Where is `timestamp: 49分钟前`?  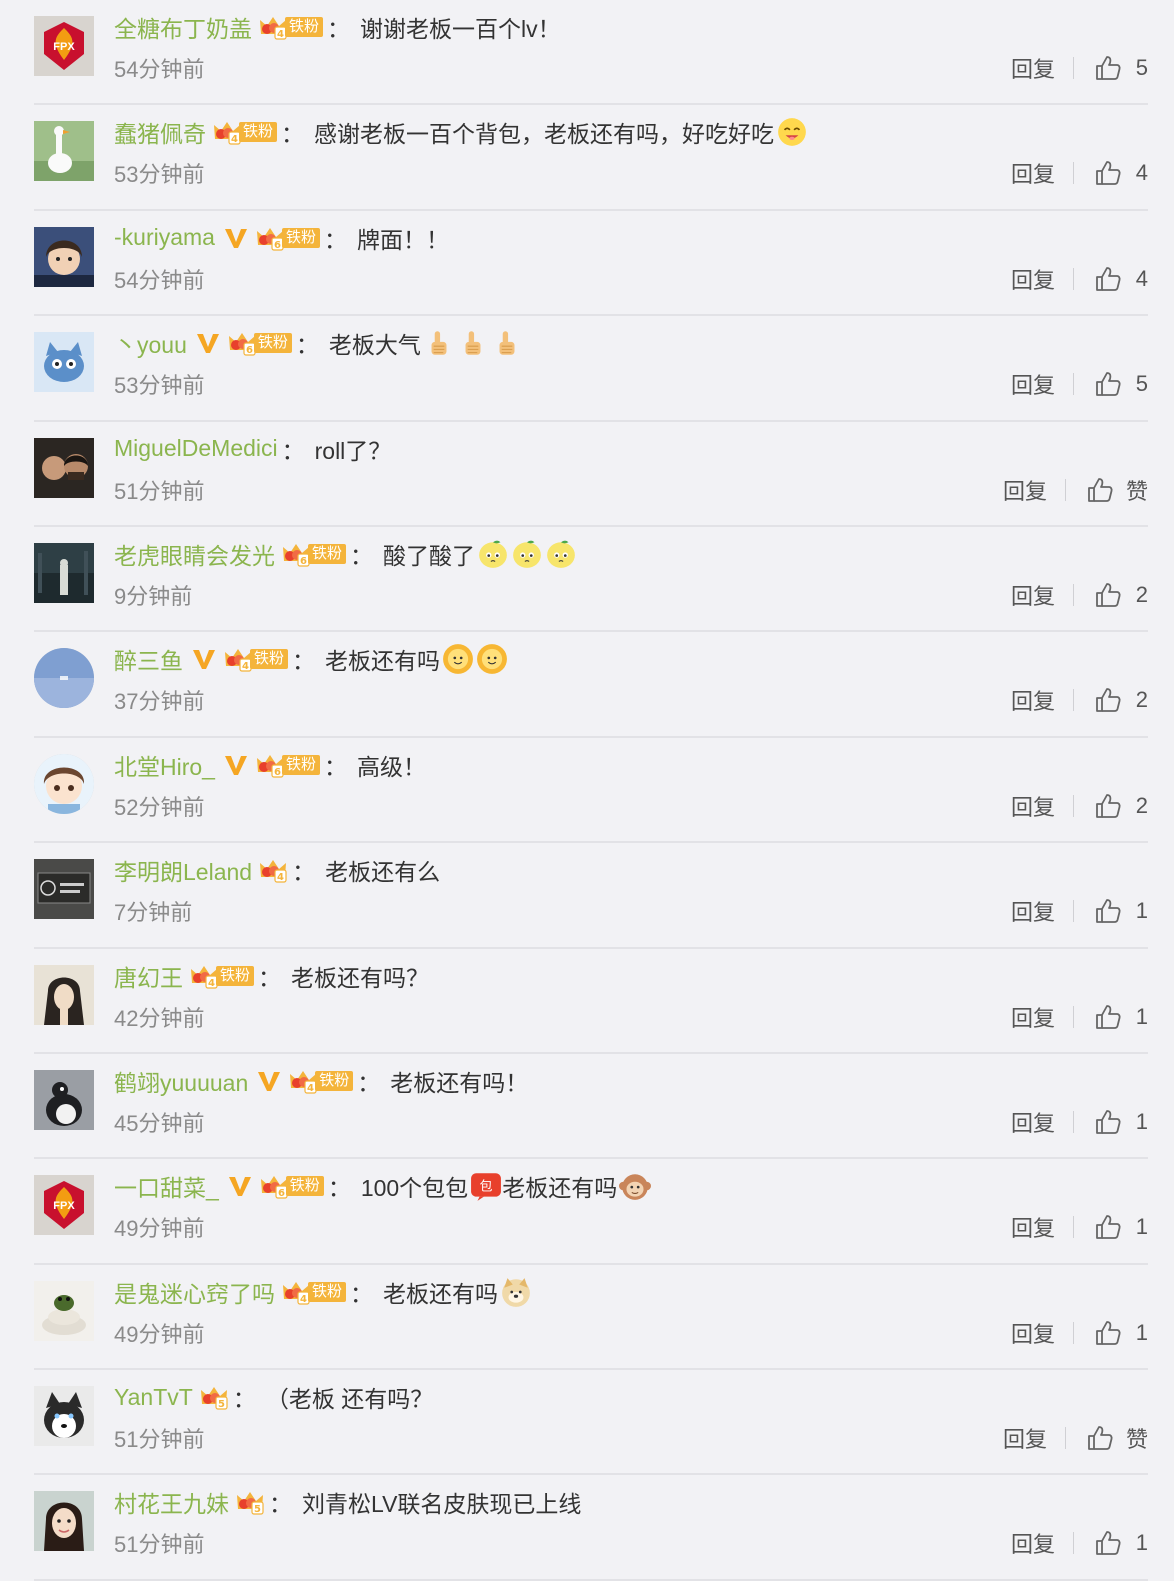
timestamp: 49分钟前 is located at coordinates (159, 1229).